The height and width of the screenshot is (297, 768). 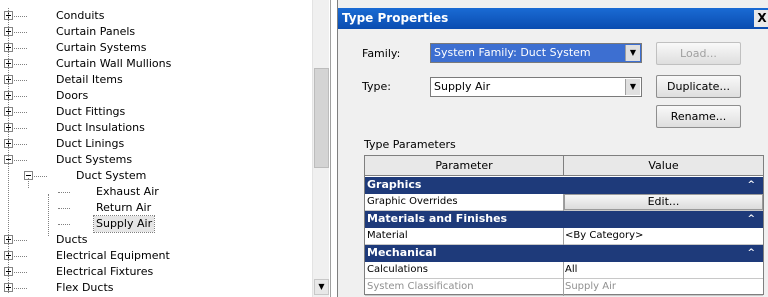 I want to click on tree-item-label: Curtain Wall Mullions, so click(x=114, y=63).